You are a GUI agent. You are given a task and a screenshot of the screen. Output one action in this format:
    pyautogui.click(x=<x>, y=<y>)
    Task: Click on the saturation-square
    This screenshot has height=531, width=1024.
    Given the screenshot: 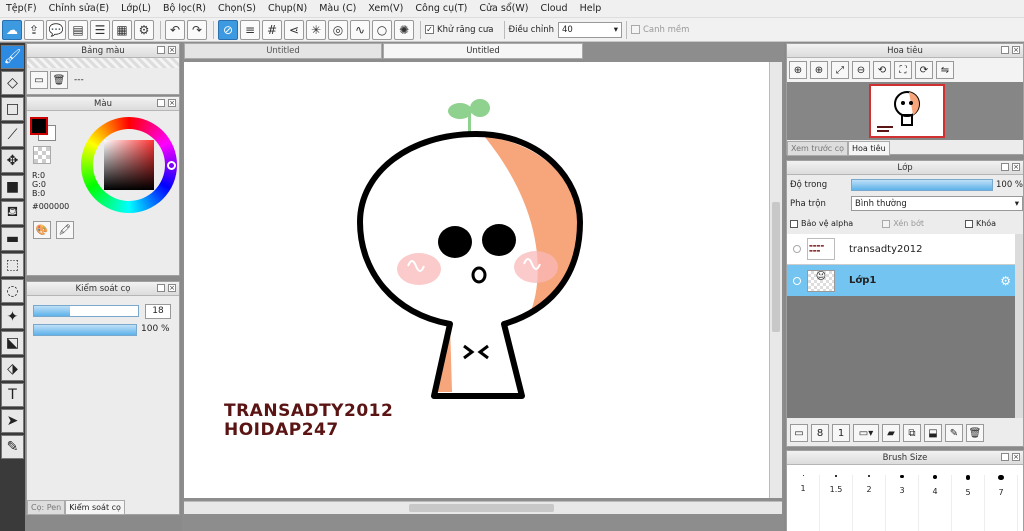 What is the action you would take?
    pyautogui.click(x=129, y=165)
    